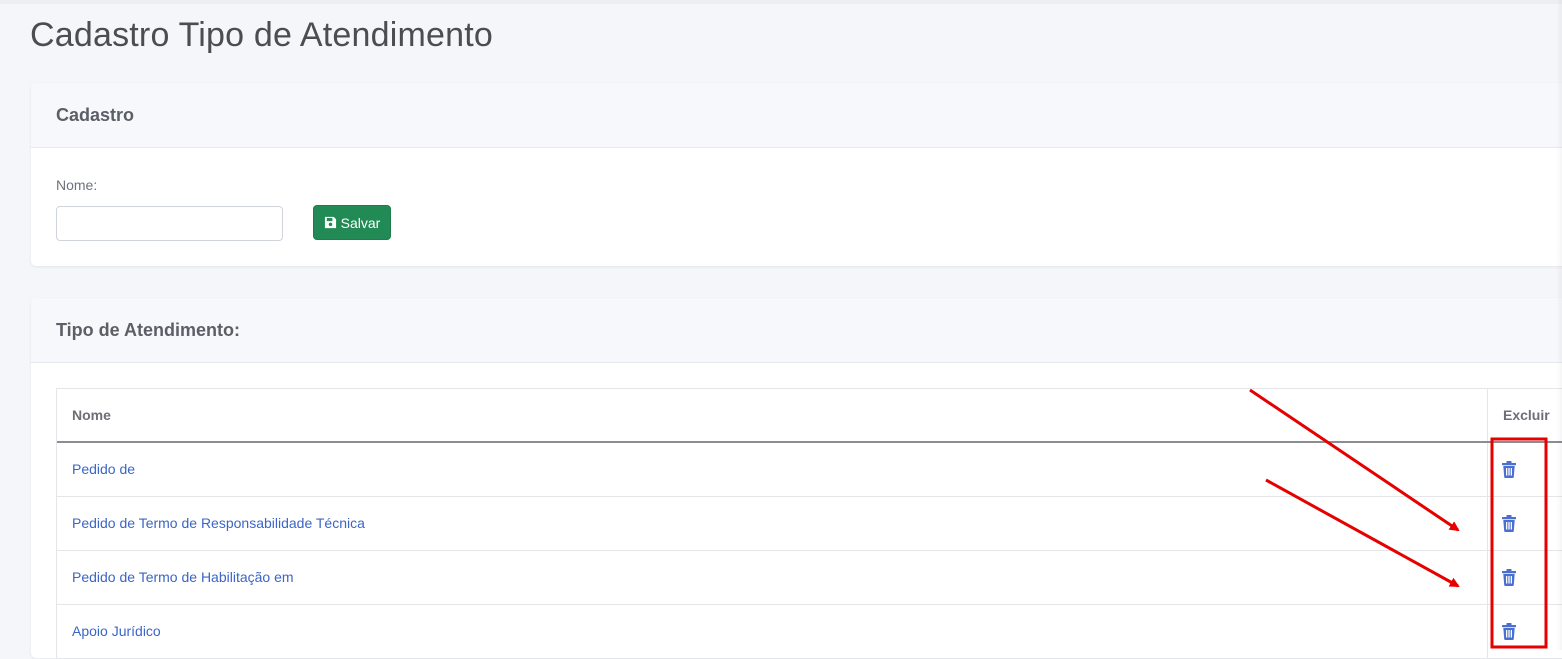 The height and width of the screenshot is (659, 1562). Describe the element at coordinates (809, 416) in the screenshot. I see `table-header-row: Nome Excluir` at that location.